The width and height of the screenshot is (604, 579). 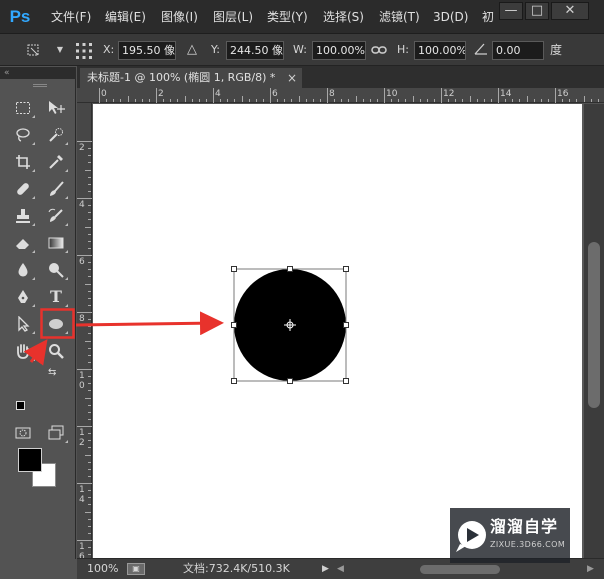 What do you see at coordinates (191, 78) in the screenshot?
I see `document-tab: 未标题-1 @ 100% (椭圆 1, RGB/8) * ×` at bounding box center [191, 78].